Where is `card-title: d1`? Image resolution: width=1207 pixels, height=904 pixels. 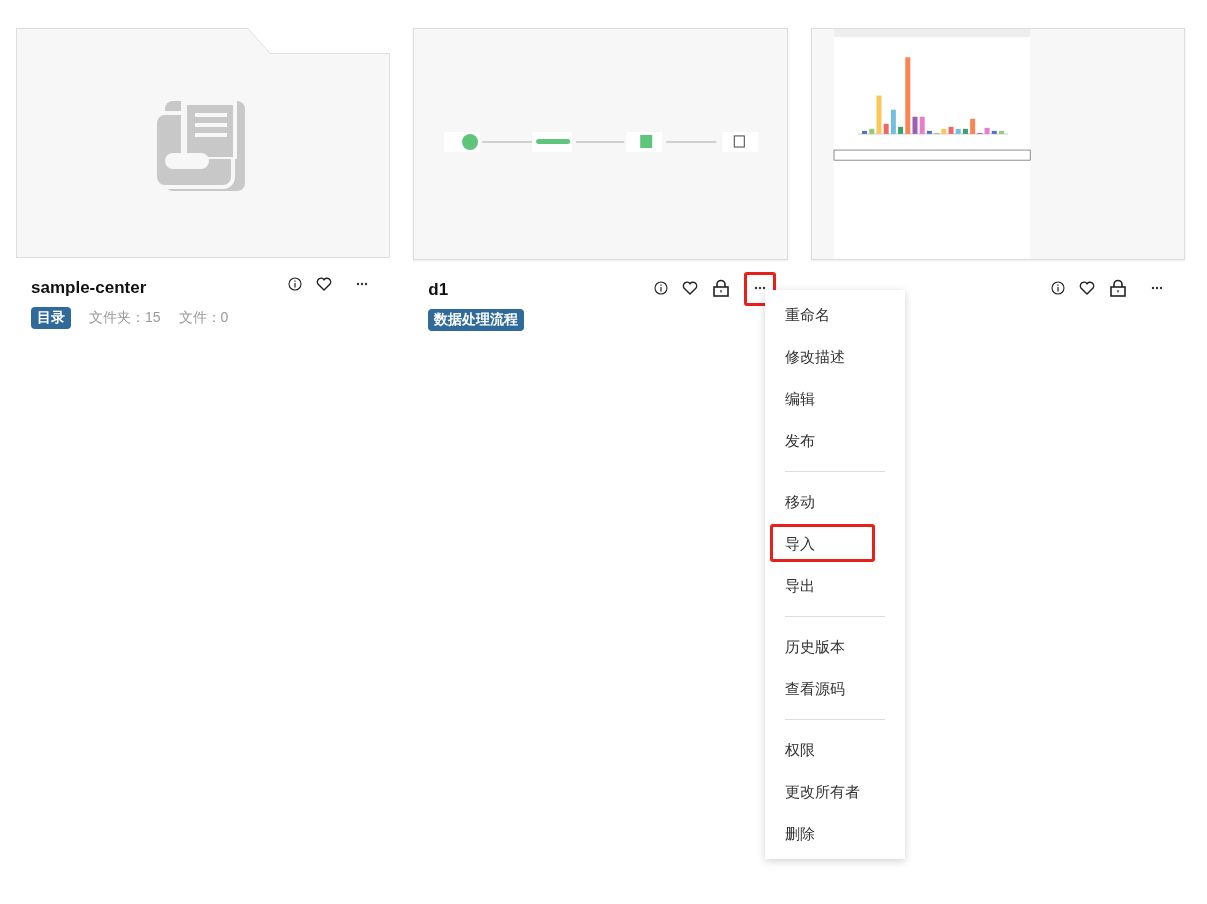
card-title: d1 is located at coordinates (439, 290).